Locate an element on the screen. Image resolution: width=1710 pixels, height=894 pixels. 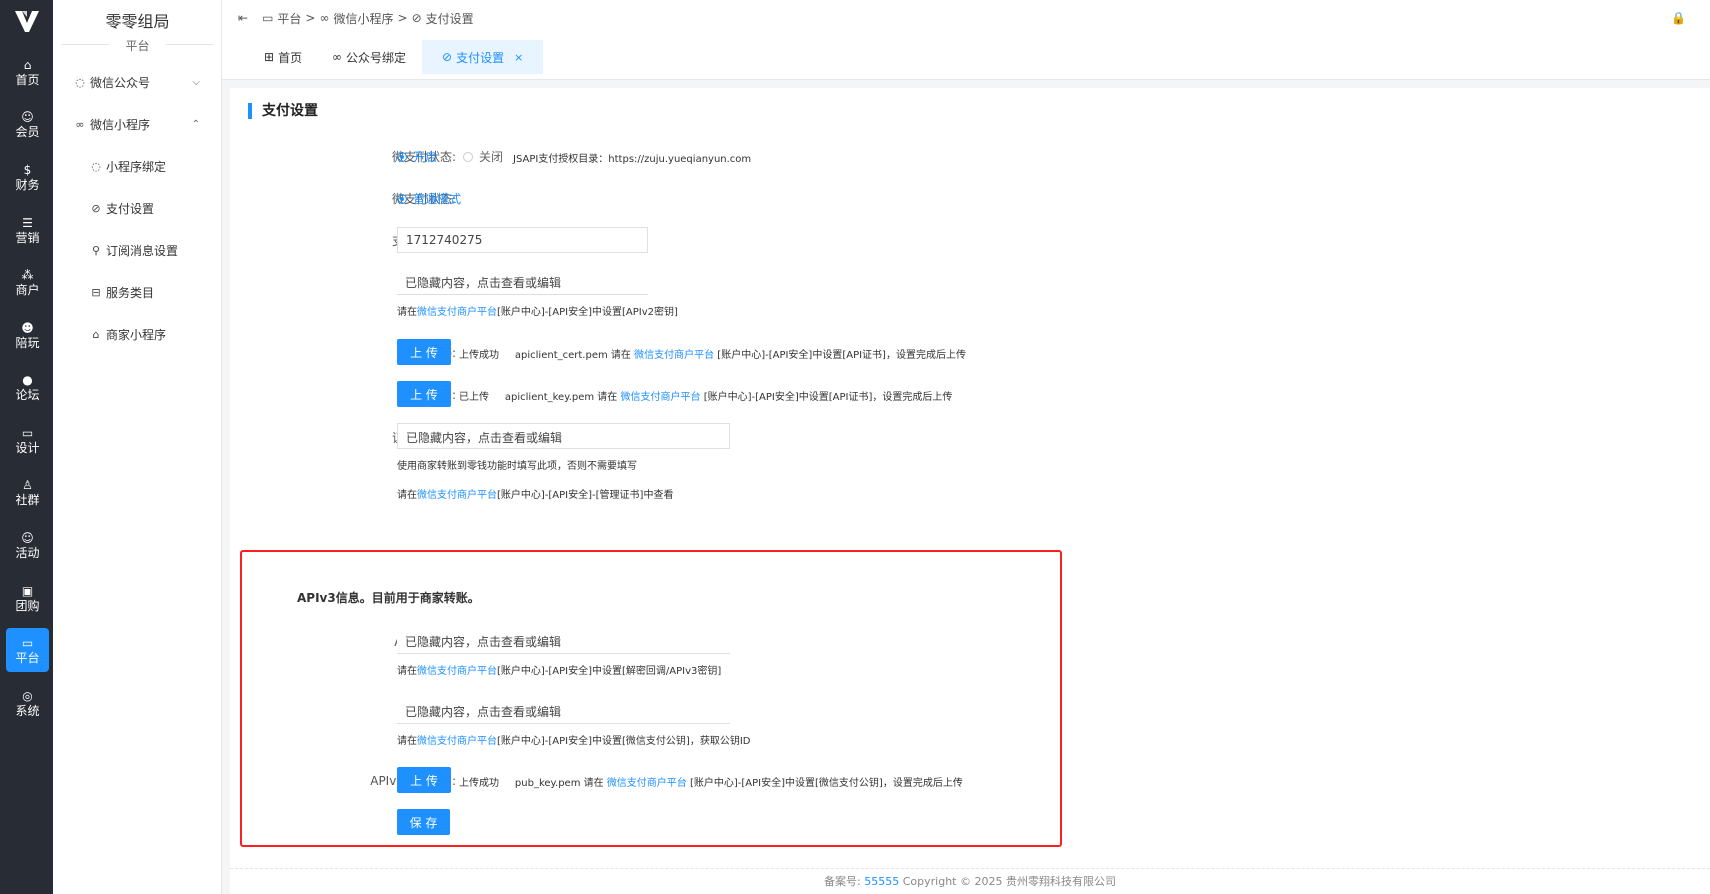
nav-item-7: ▭ 设计 is located at coordinates (27, 440).